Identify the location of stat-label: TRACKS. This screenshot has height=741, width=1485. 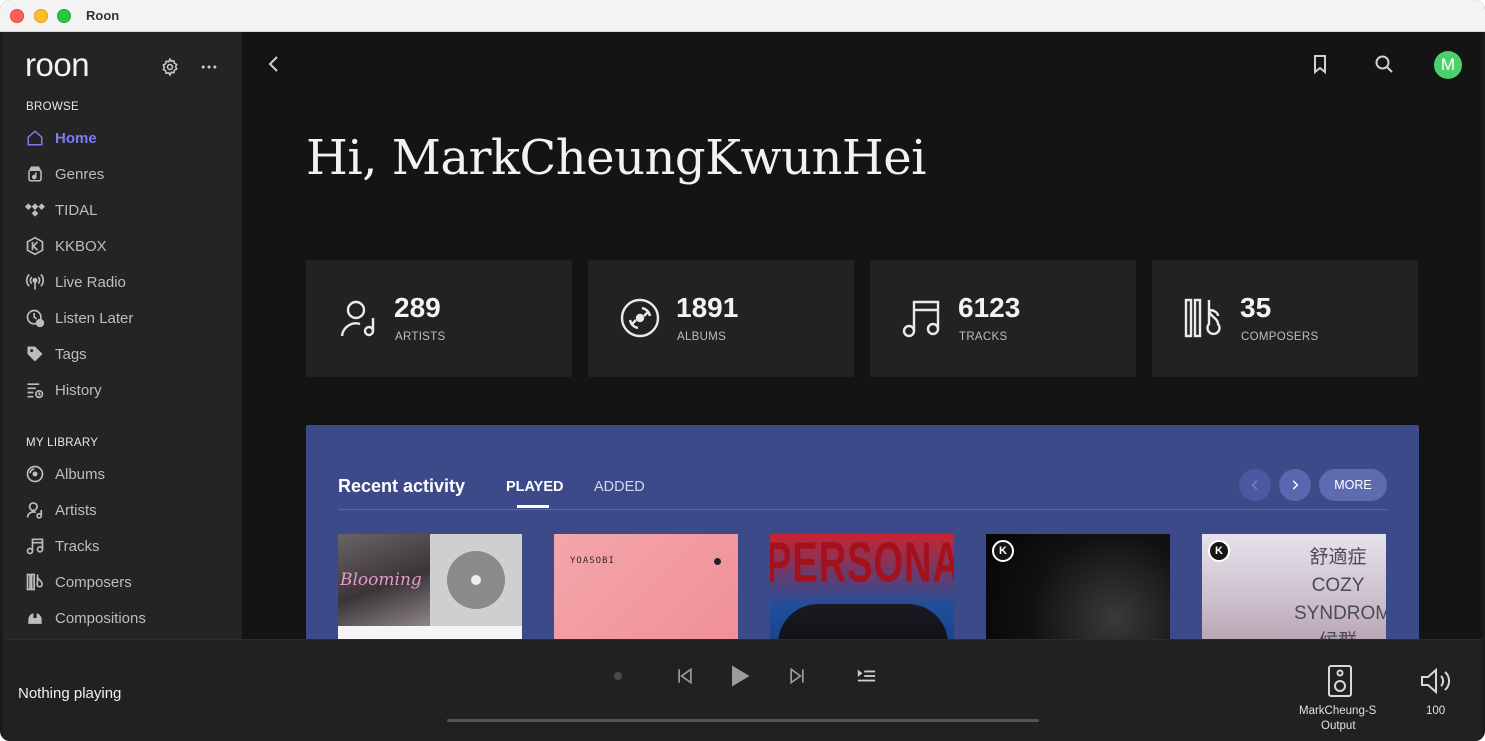
(983, 337).